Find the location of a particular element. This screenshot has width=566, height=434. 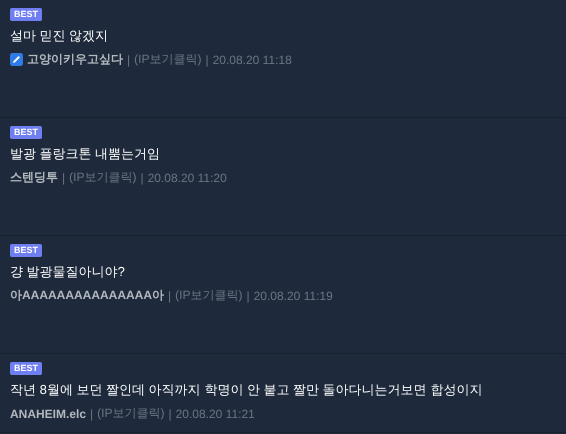

comment-text: 작년 8월에 보던 짤인데 아직까지 학명이 안 붙고 짤만 돌아다니는거보면 합성이지 is located at coordinates (246, 390).